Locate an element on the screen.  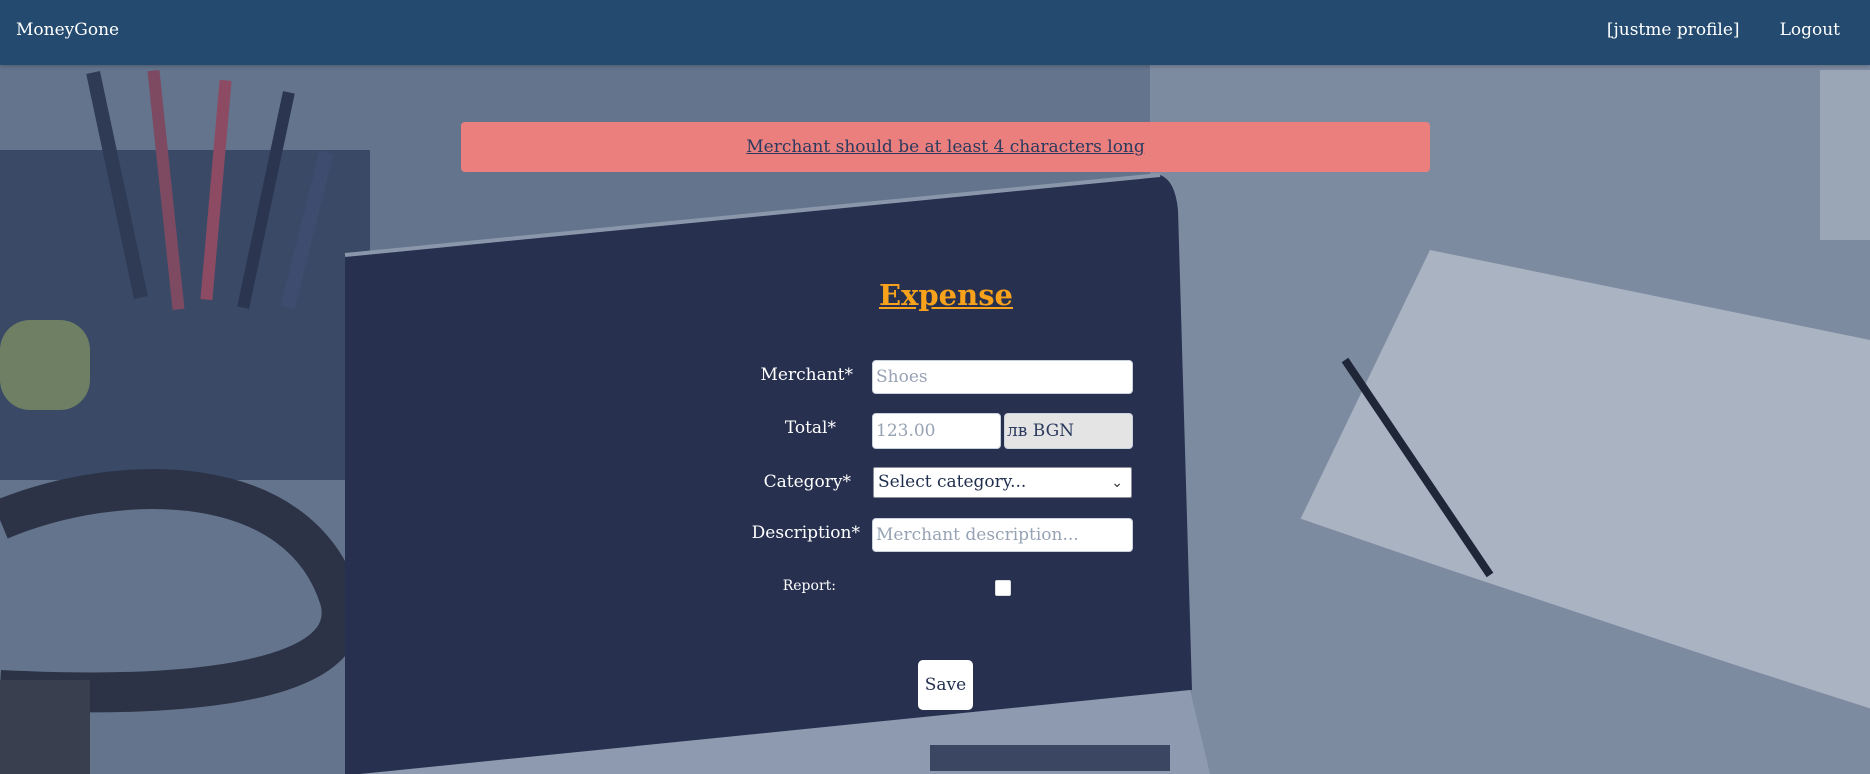
merchant-input is located at coordinates (1002, 377).